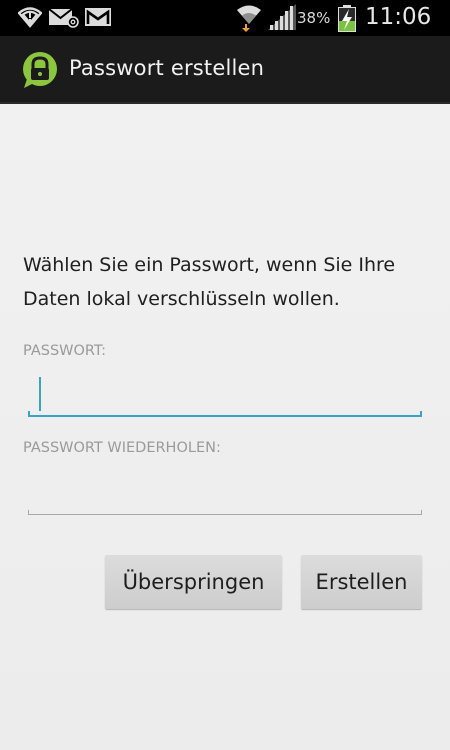 This screenshot has width=450, height=750. I want to click on password-field-container, so click(225, 396).